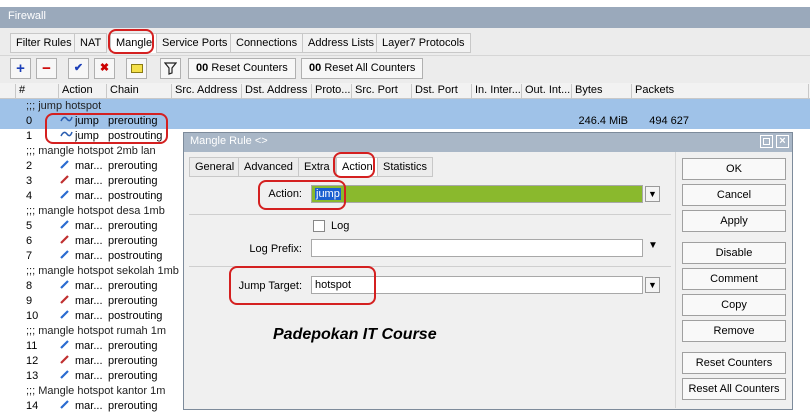 The height and width of the screenshot is (414, 810). I want to click on column-header-chain: Chain, so click(138, 91).